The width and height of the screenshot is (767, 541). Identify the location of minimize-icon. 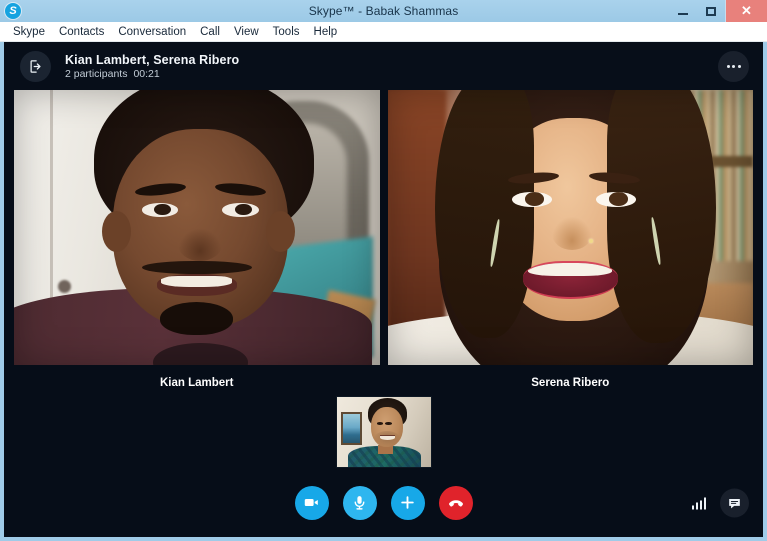
(683, 14).